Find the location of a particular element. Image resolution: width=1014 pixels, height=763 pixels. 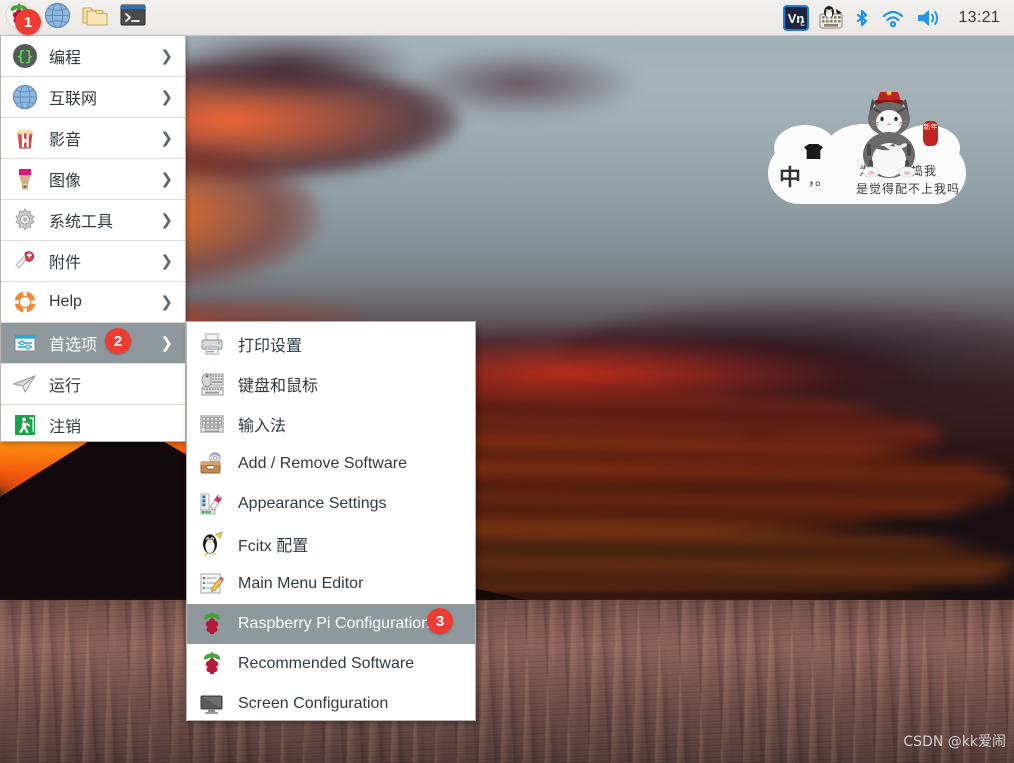

fcitx-shirt-icon is located at coordinates (813, 151).